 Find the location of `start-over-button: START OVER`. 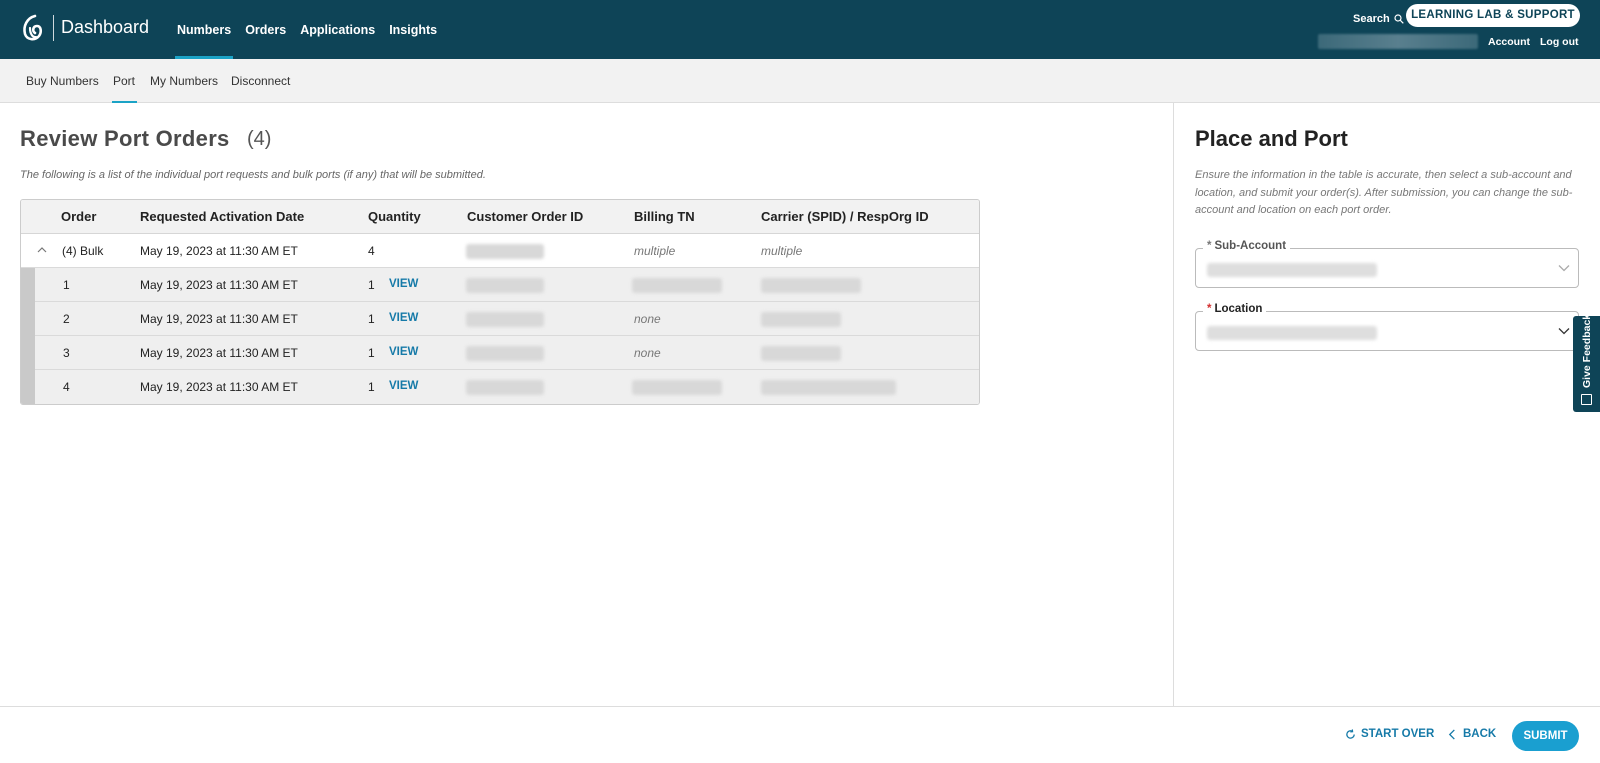

start-over-button: START OVER is located at coordinates (1389, 734).